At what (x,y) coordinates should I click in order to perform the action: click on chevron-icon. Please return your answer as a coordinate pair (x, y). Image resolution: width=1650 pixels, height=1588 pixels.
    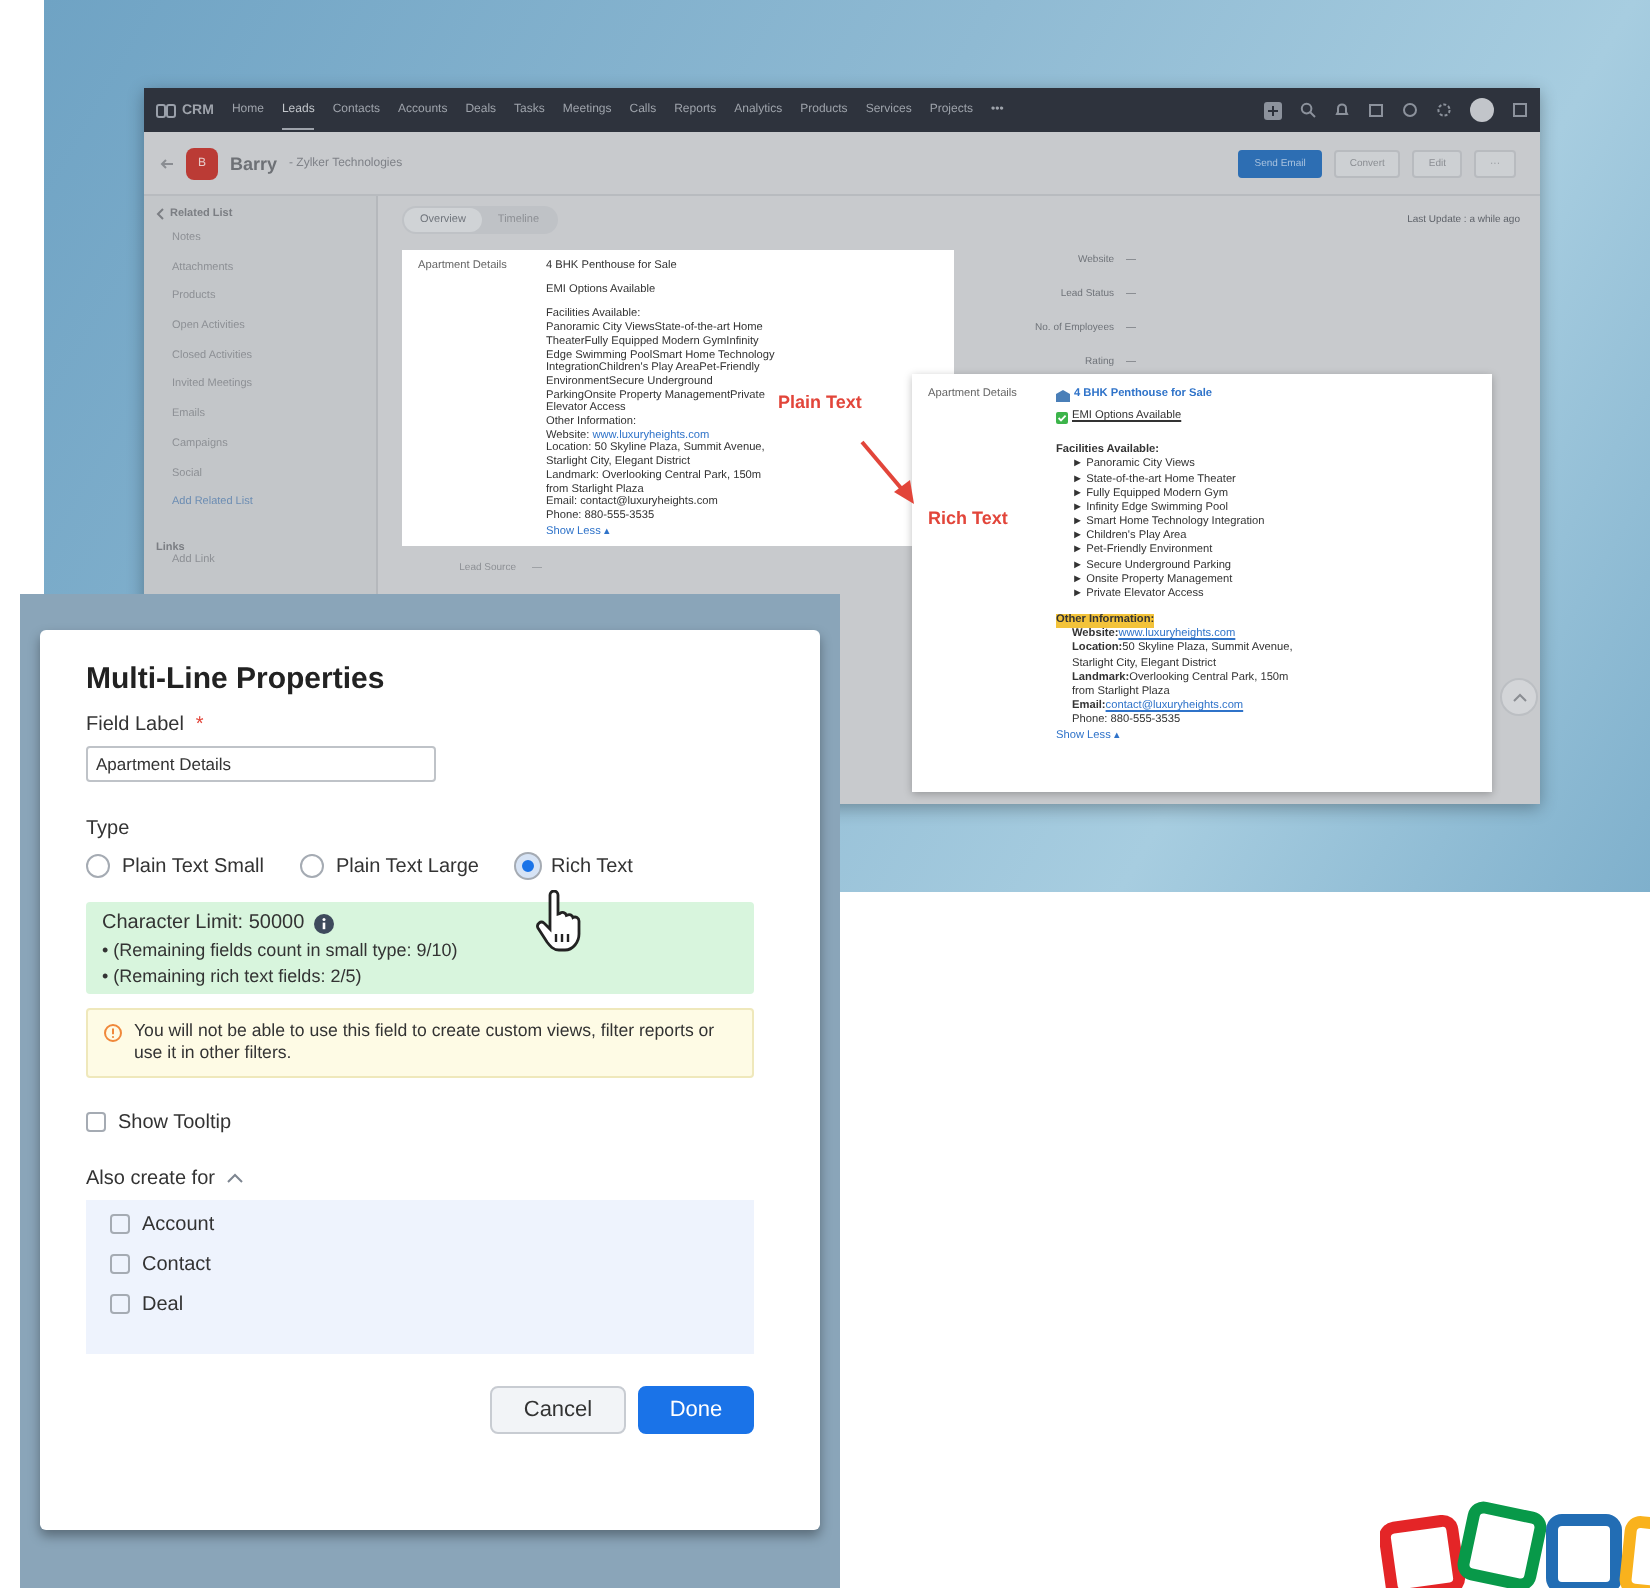
    Looking at the image, I should click on (235, 1178).